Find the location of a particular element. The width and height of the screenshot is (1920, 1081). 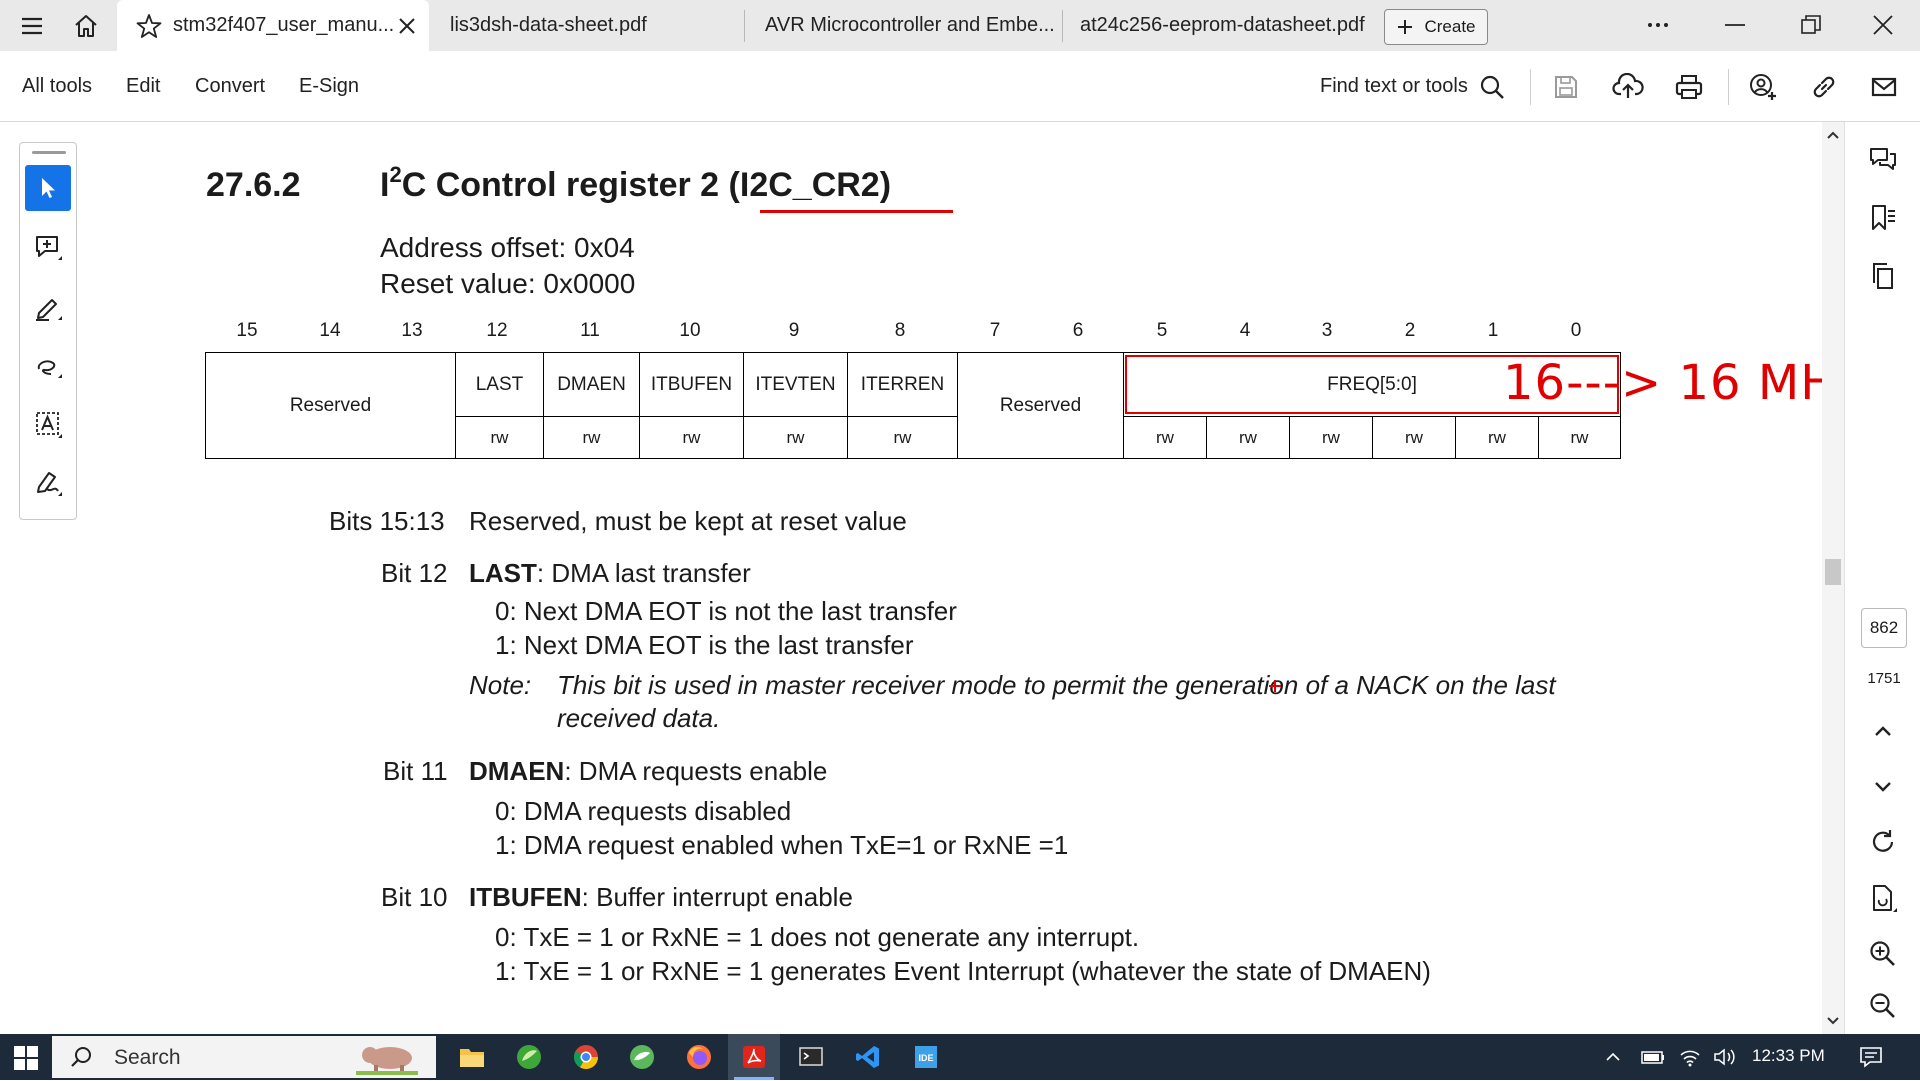

bit12-name: LAST is located at coordinates (503, 573).